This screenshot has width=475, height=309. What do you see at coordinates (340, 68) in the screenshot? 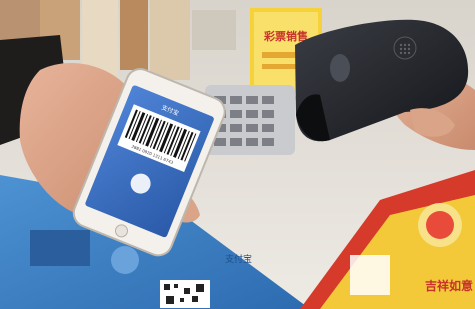
I see `scanner-trigger` at bounding box center [340, 68].